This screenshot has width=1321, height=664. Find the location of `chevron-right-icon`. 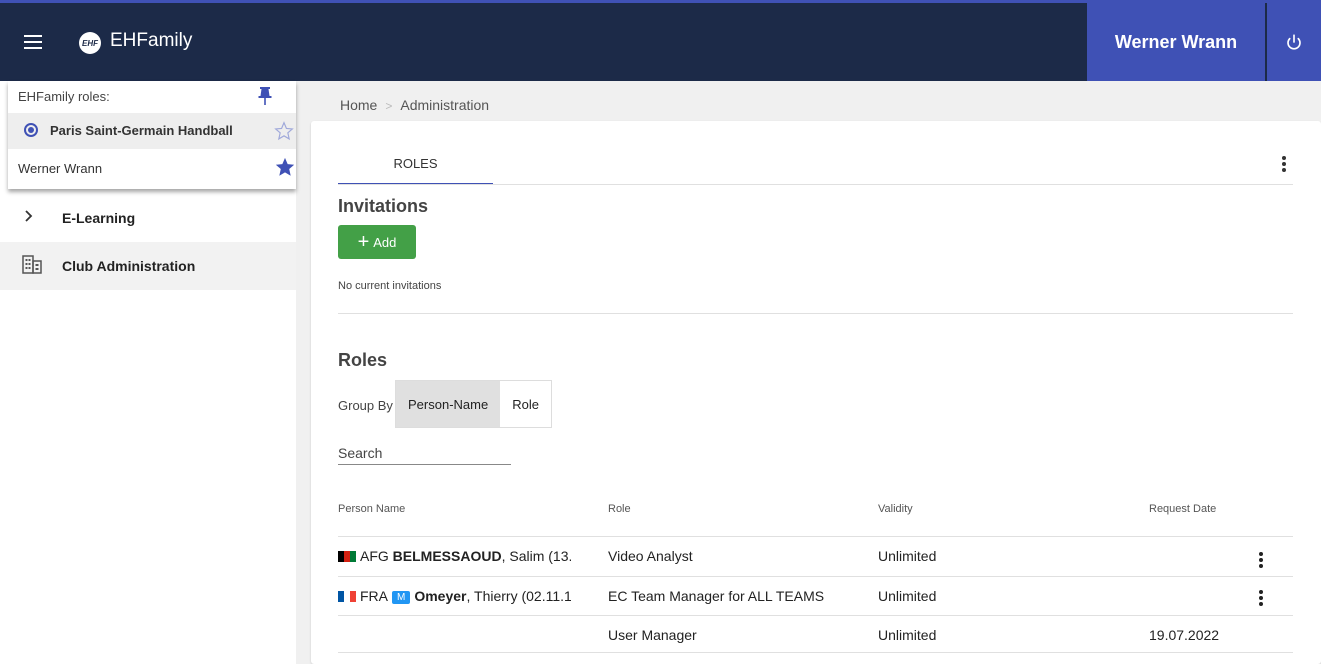

chevron-right-icon is located at coordinates (29, 218).